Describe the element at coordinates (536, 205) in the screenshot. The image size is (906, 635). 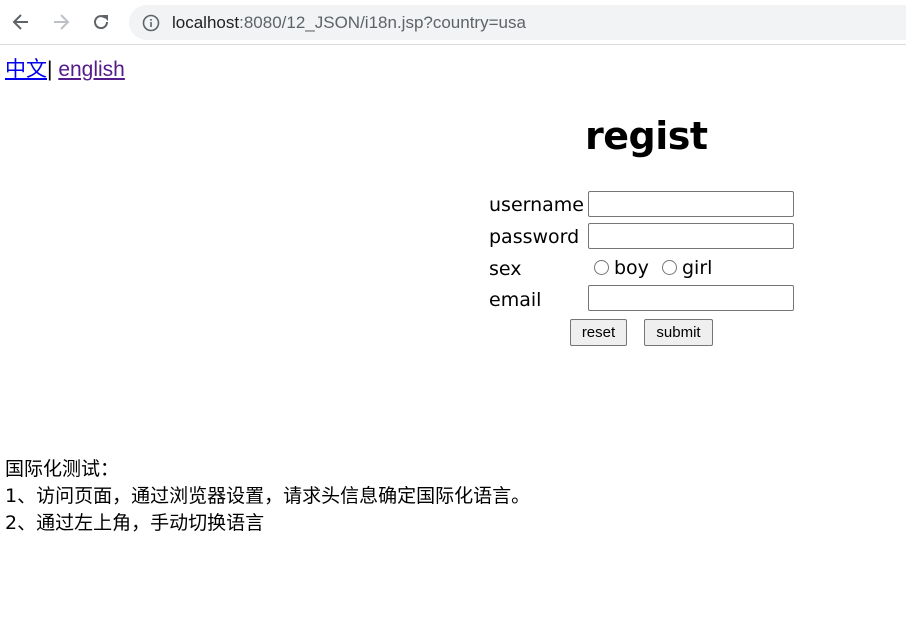
I see `username-label: username` at that location.